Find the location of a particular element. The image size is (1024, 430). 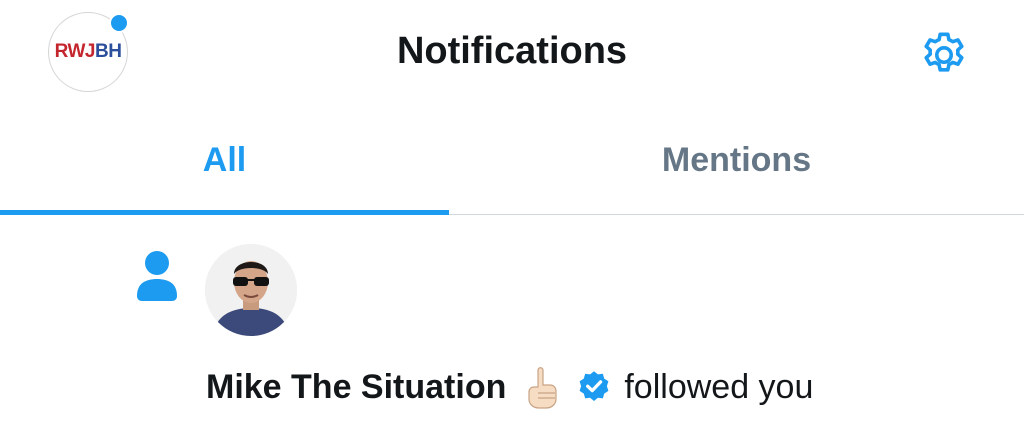

user-name-link: Mike The Situation is located at coordinates (356, 387).